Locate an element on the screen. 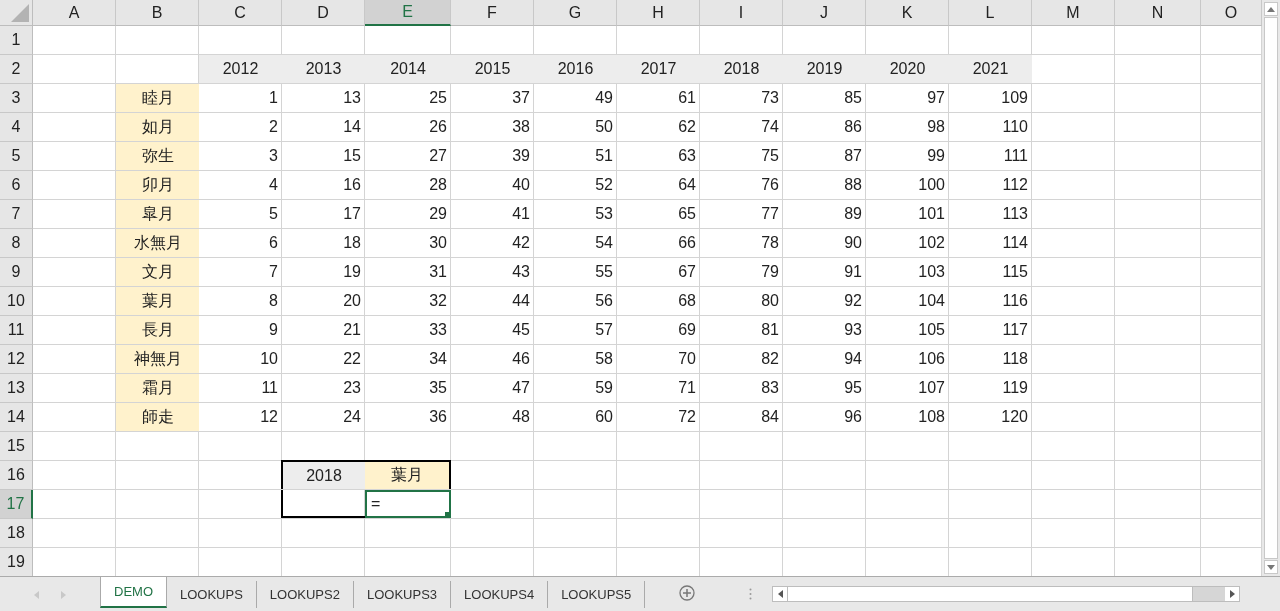  vertical-scrollbar is located at coordinates (1271, 288).